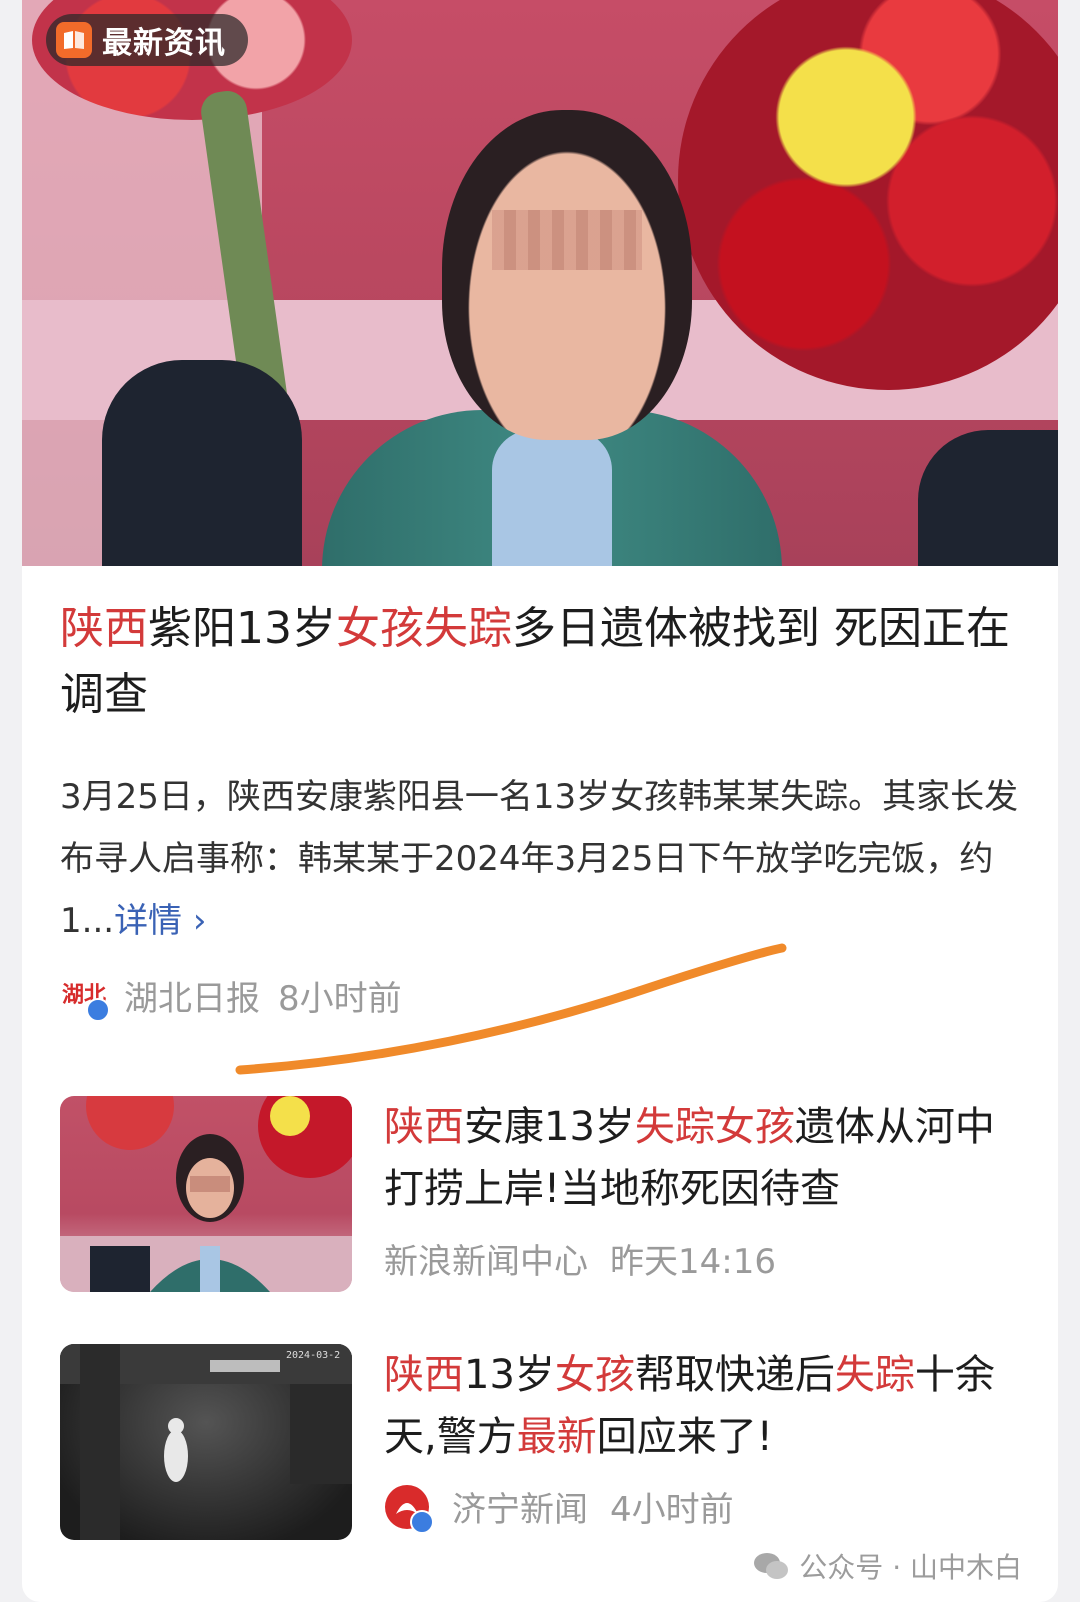  Describe the element at coordinates (313, 1355) in the screenshot. I see `cctv-timestamp: 2024-03-2` at that location.